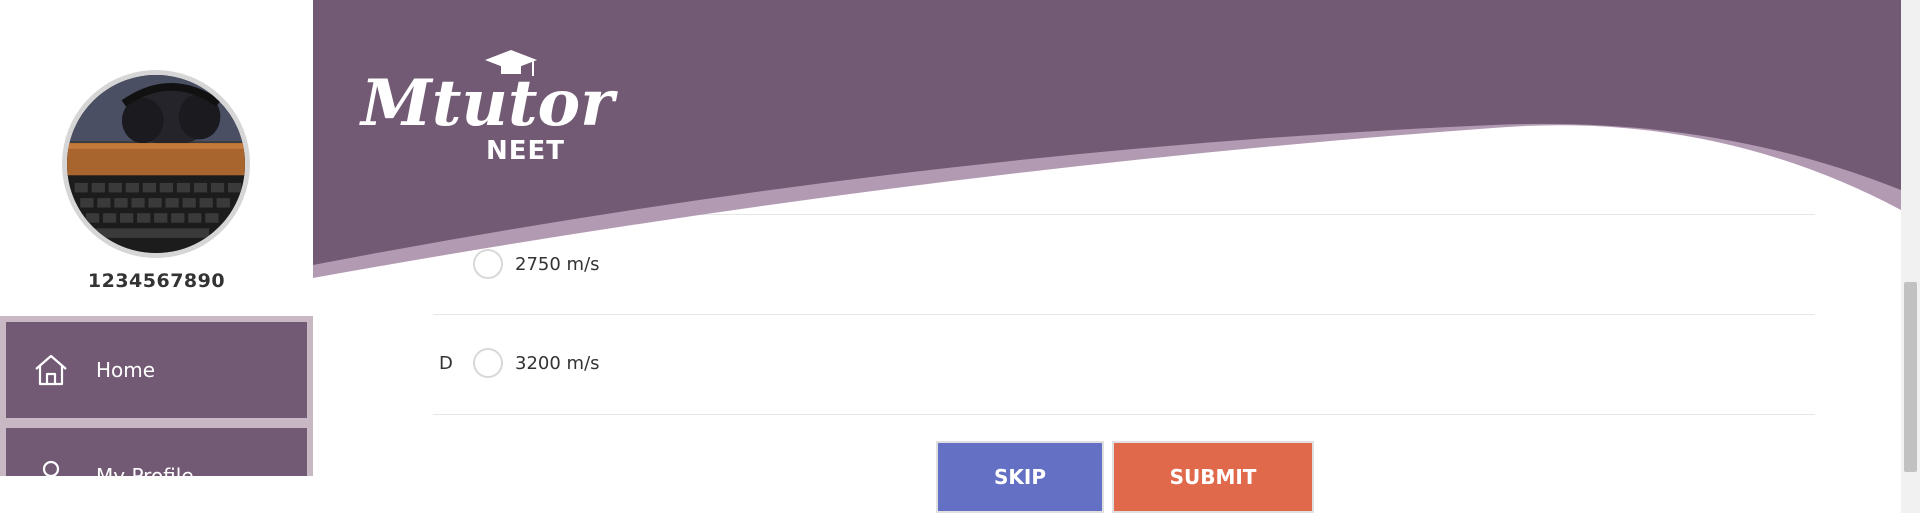 This screenshot has width=1920, height=513. I want to click on sidebar-menu: Home My Profile, so click(156, 396).